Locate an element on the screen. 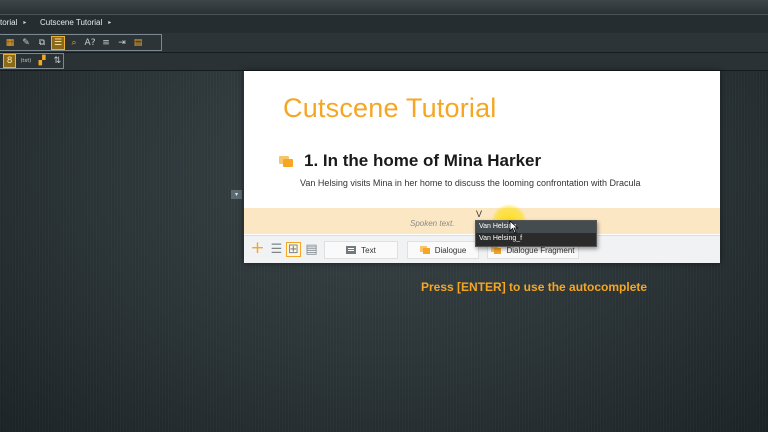 Image resolution: width=768 pixels, height=432 pixels. mouse-cursor-icon is located at coordinates (514, 227).